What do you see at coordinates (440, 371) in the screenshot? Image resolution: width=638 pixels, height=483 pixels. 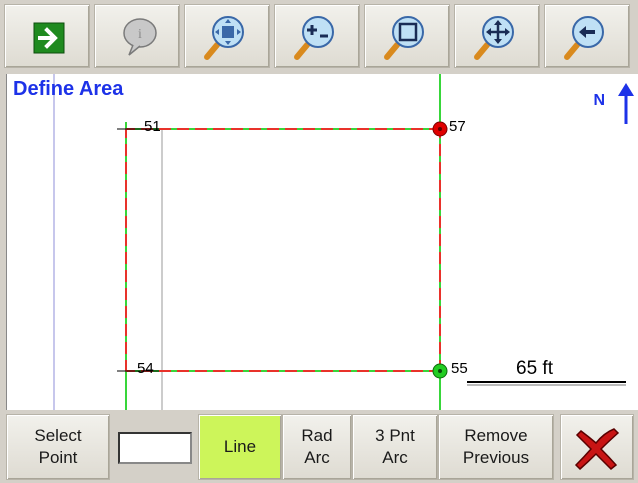 I see `point-55-marker` at bounding box center [440, 371].